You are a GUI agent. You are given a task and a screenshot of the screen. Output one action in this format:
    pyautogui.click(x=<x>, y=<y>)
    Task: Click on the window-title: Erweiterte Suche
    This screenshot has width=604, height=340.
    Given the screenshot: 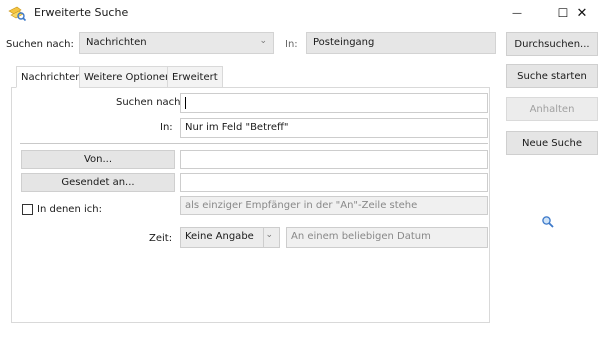 What is the action you would take?
    pyautogui.click(x=81, y=12)
    